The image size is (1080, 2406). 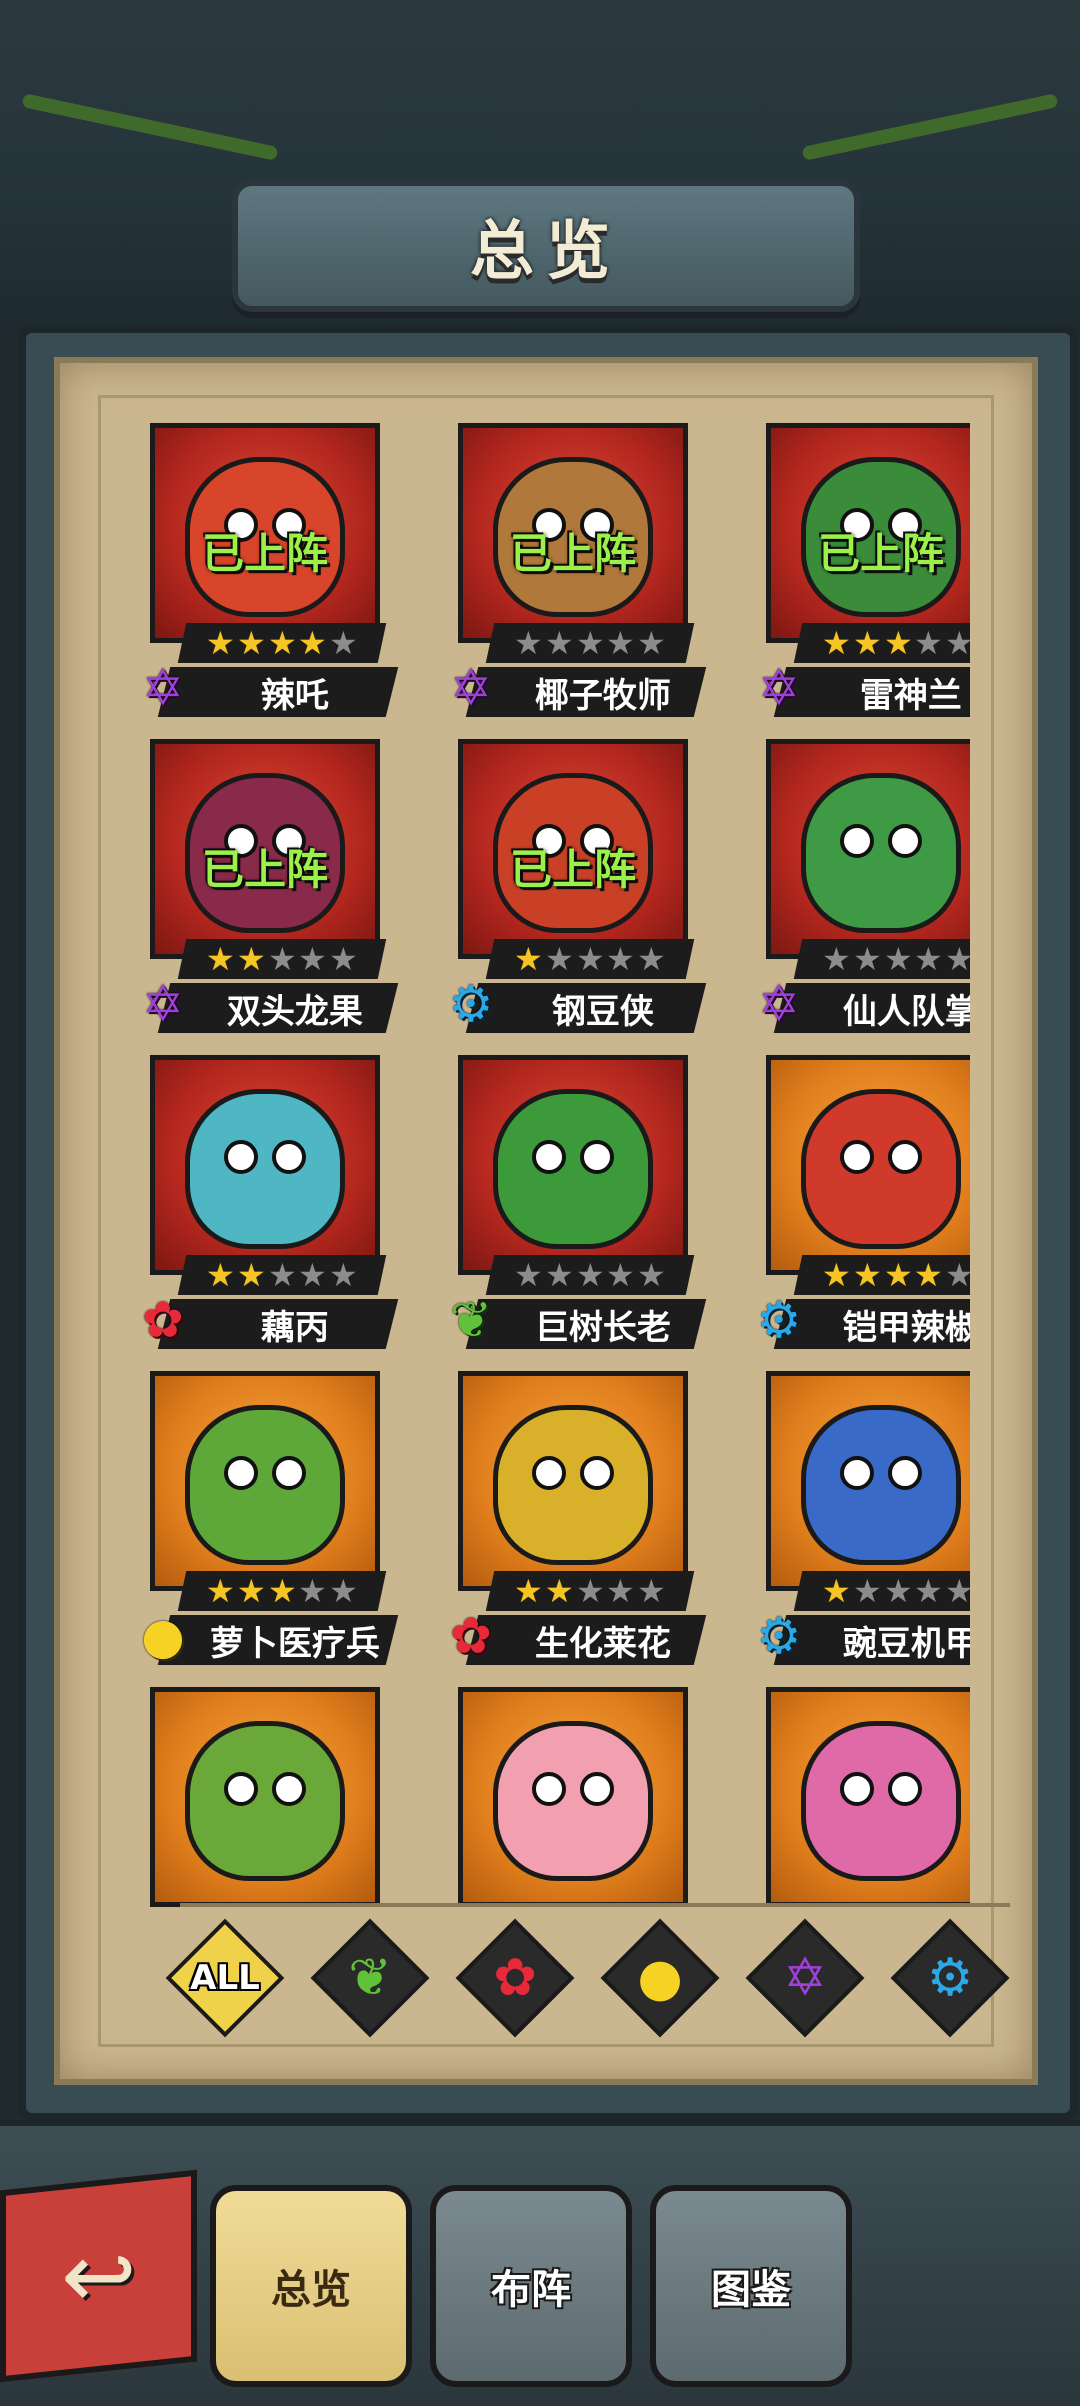 I want to click on hero-card: 已上阵 ★ ★ ★ ★ ★ 辣吒 ✡, so click(x=264, y=573).